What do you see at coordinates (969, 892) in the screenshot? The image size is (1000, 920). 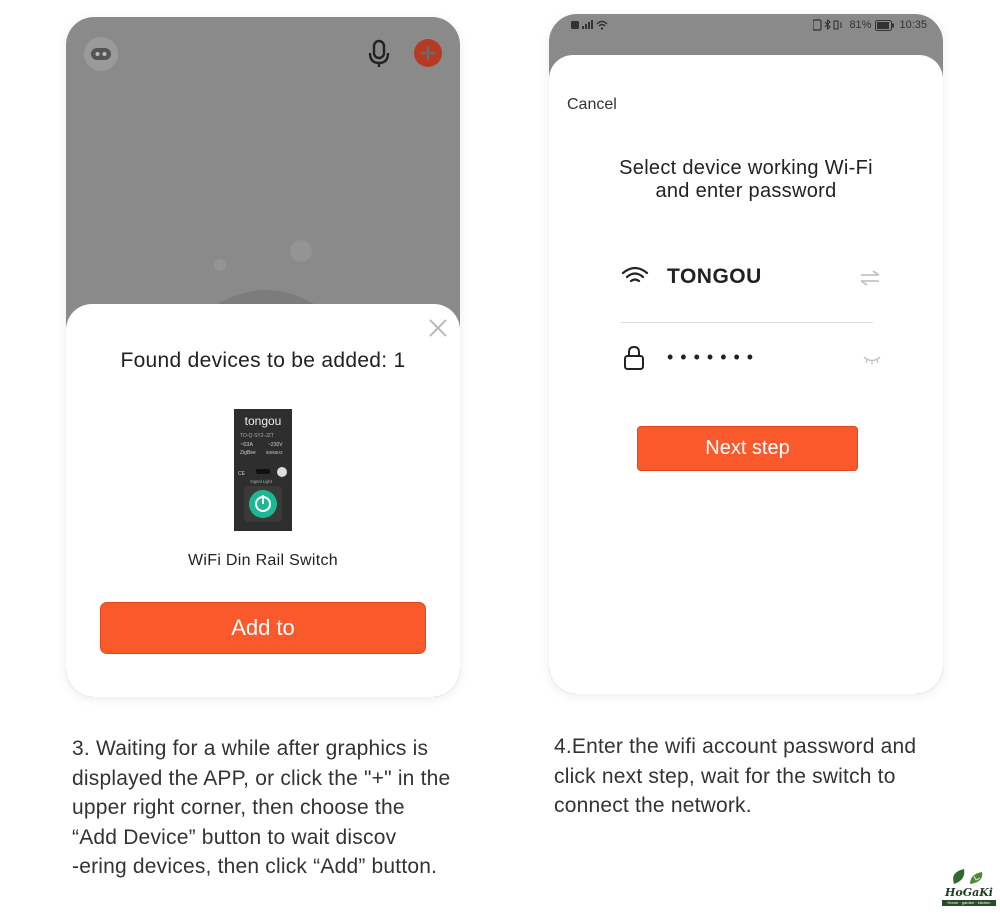 I see `logo-text: HoGaKi` at bounding box center [969, 892].